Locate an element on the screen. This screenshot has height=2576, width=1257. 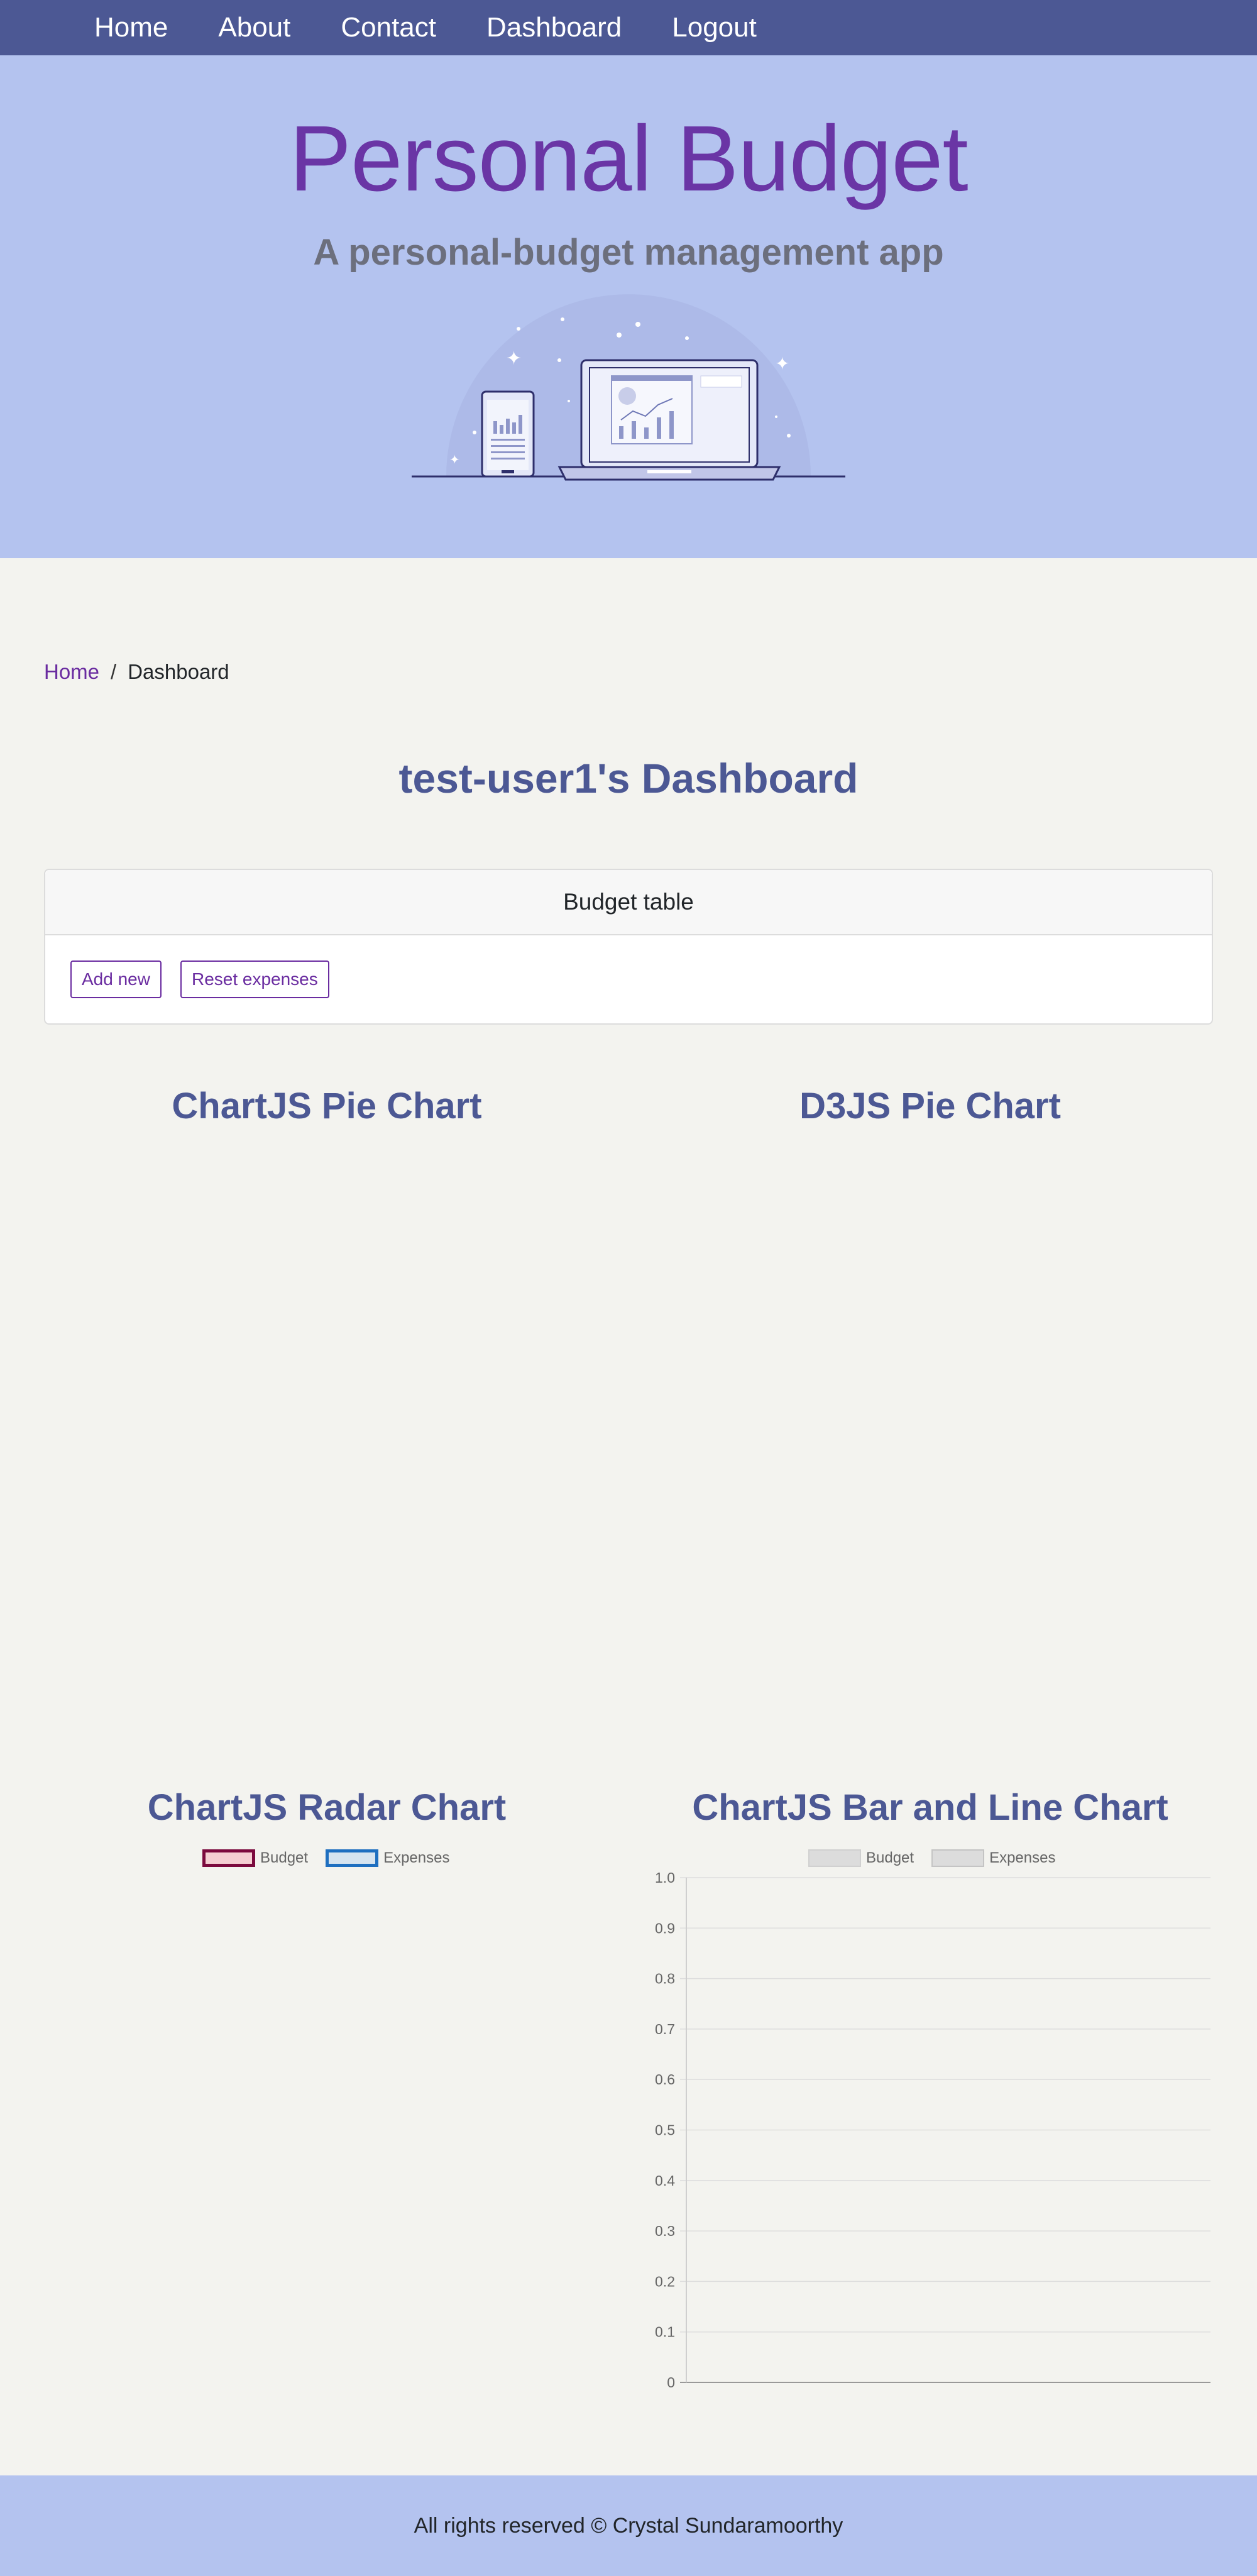
y-tick-label: 0.1 is located at coordinates (665, 2332).